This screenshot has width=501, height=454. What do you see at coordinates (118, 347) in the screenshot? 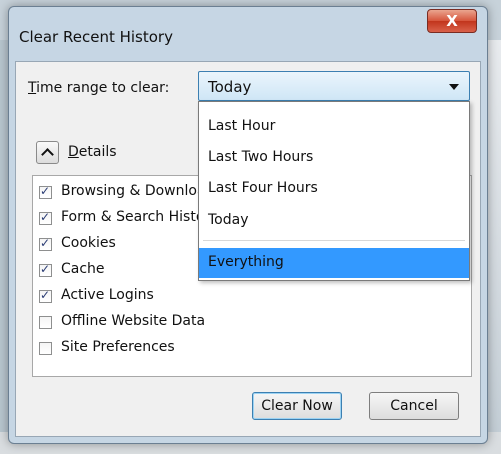
I see `history-item-label: Site Preferences` at bounding box center [118, 347].